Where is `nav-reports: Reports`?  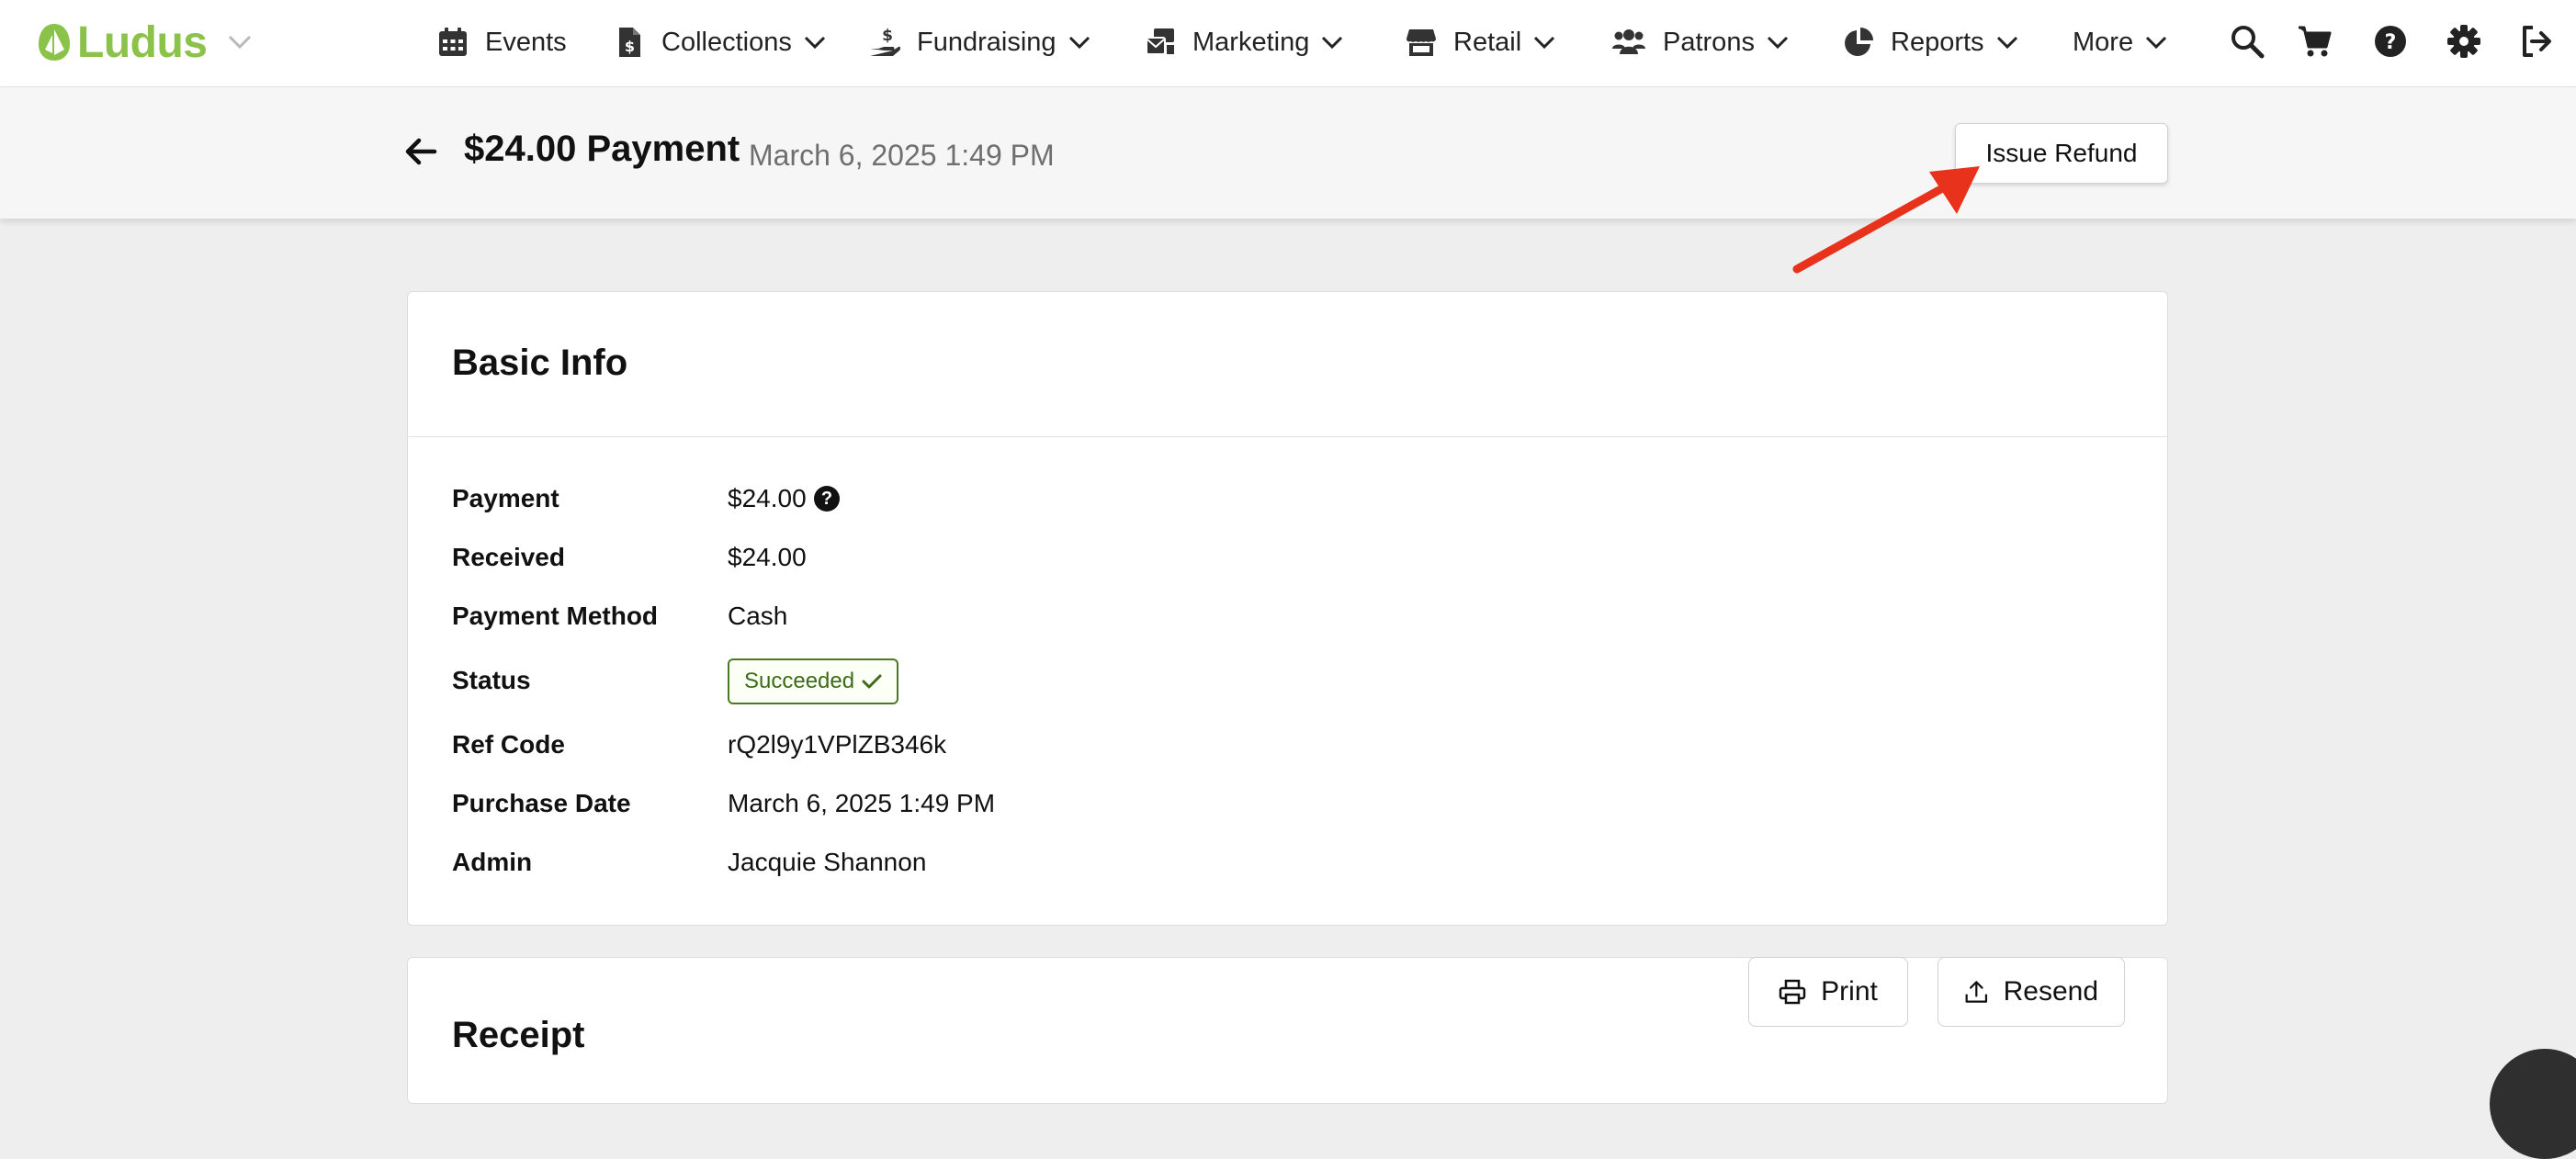
nav-reports: Reports is located at coordinates (1931, 42).